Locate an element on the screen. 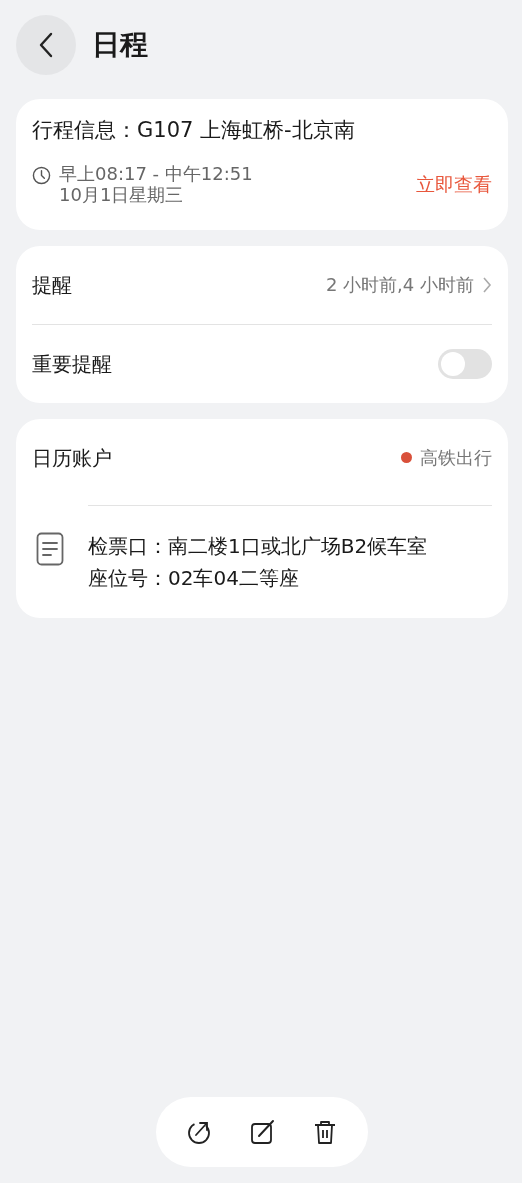  page-title: 日程 is located at coordinates (120, 45).